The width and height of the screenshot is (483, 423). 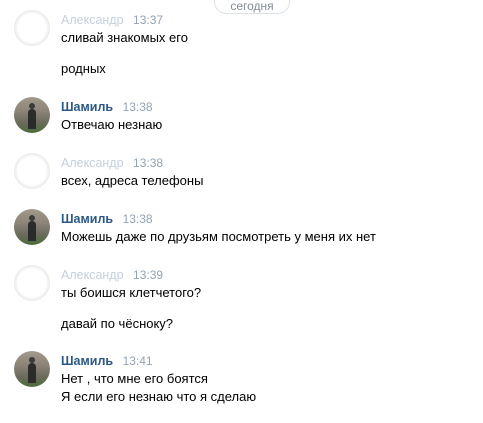 I want to click on message-header: Шамиль 13:41, so click(x=107, y=361).